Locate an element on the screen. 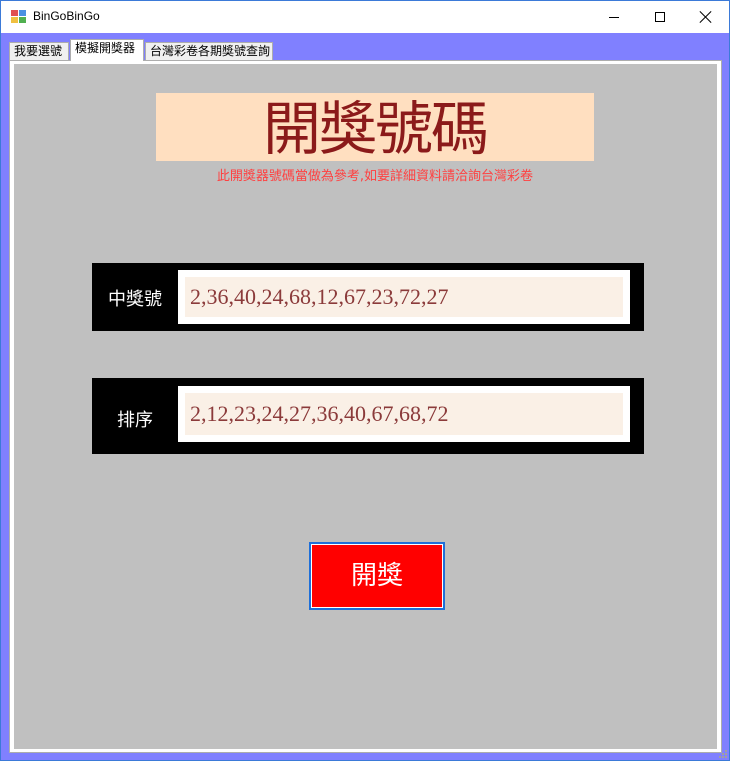 The width and height of the screenshot is (730, 761). draw-button: 開獎 is located at coordinates (377, 576).